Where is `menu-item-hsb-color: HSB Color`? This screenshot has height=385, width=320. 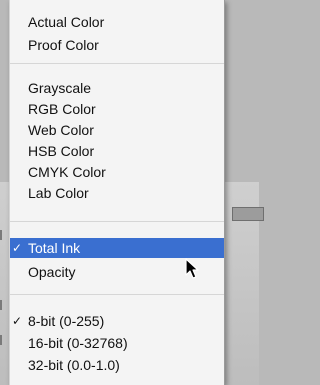 menu-item-hsb-color: HSB Color is located at coordinates (117, 151).